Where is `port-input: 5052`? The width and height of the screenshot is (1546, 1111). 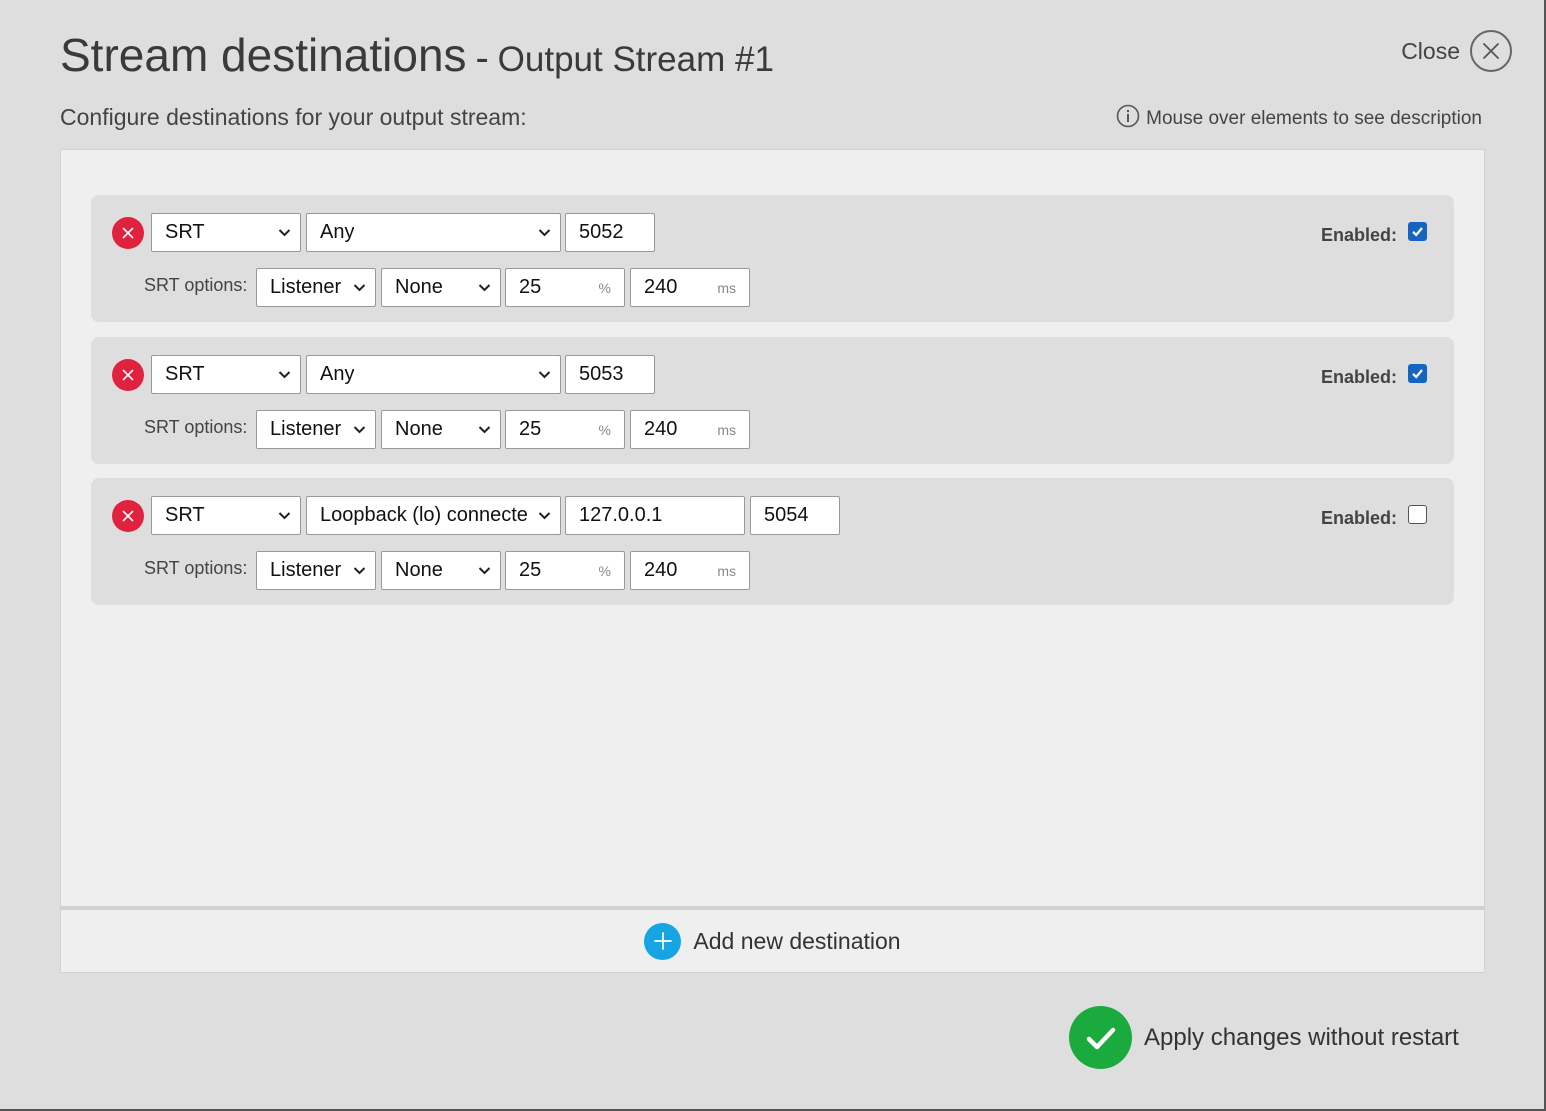 port-input: 5052 is located at coordinates (610, 232).